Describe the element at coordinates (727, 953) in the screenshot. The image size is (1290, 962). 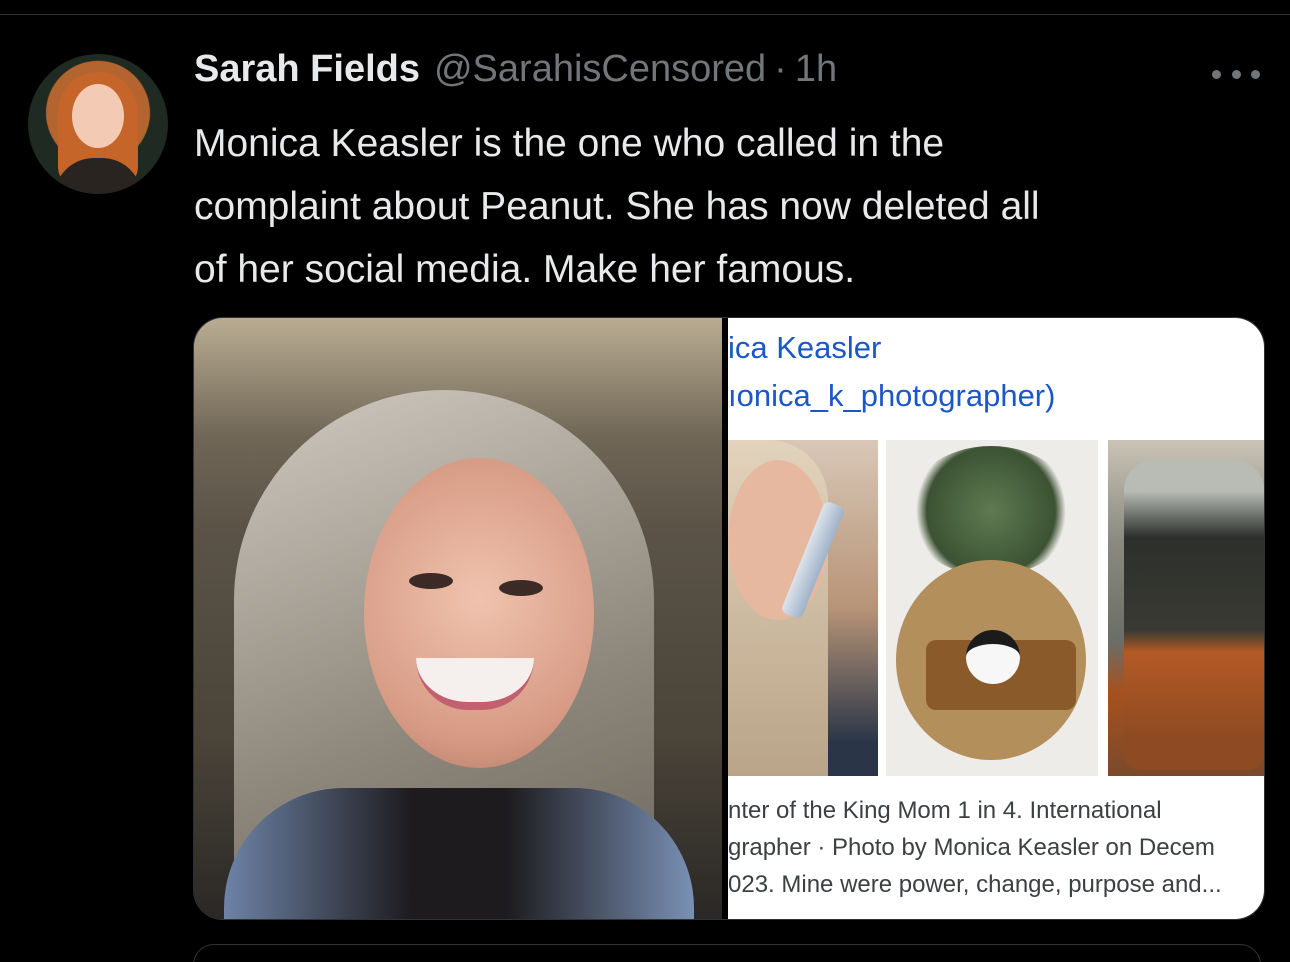
I see `next-embedded-card` at that location.